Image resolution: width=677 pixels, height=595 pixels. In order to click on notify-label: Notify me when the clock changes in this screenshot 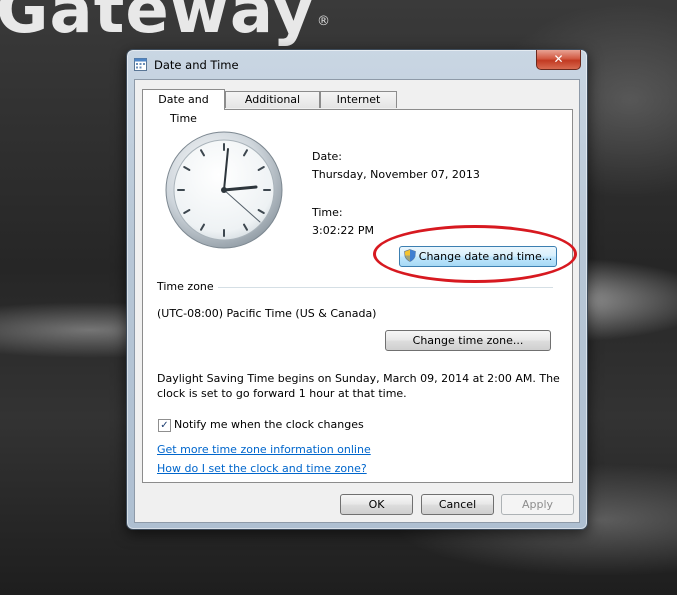, I will do `click(269, 424)`.